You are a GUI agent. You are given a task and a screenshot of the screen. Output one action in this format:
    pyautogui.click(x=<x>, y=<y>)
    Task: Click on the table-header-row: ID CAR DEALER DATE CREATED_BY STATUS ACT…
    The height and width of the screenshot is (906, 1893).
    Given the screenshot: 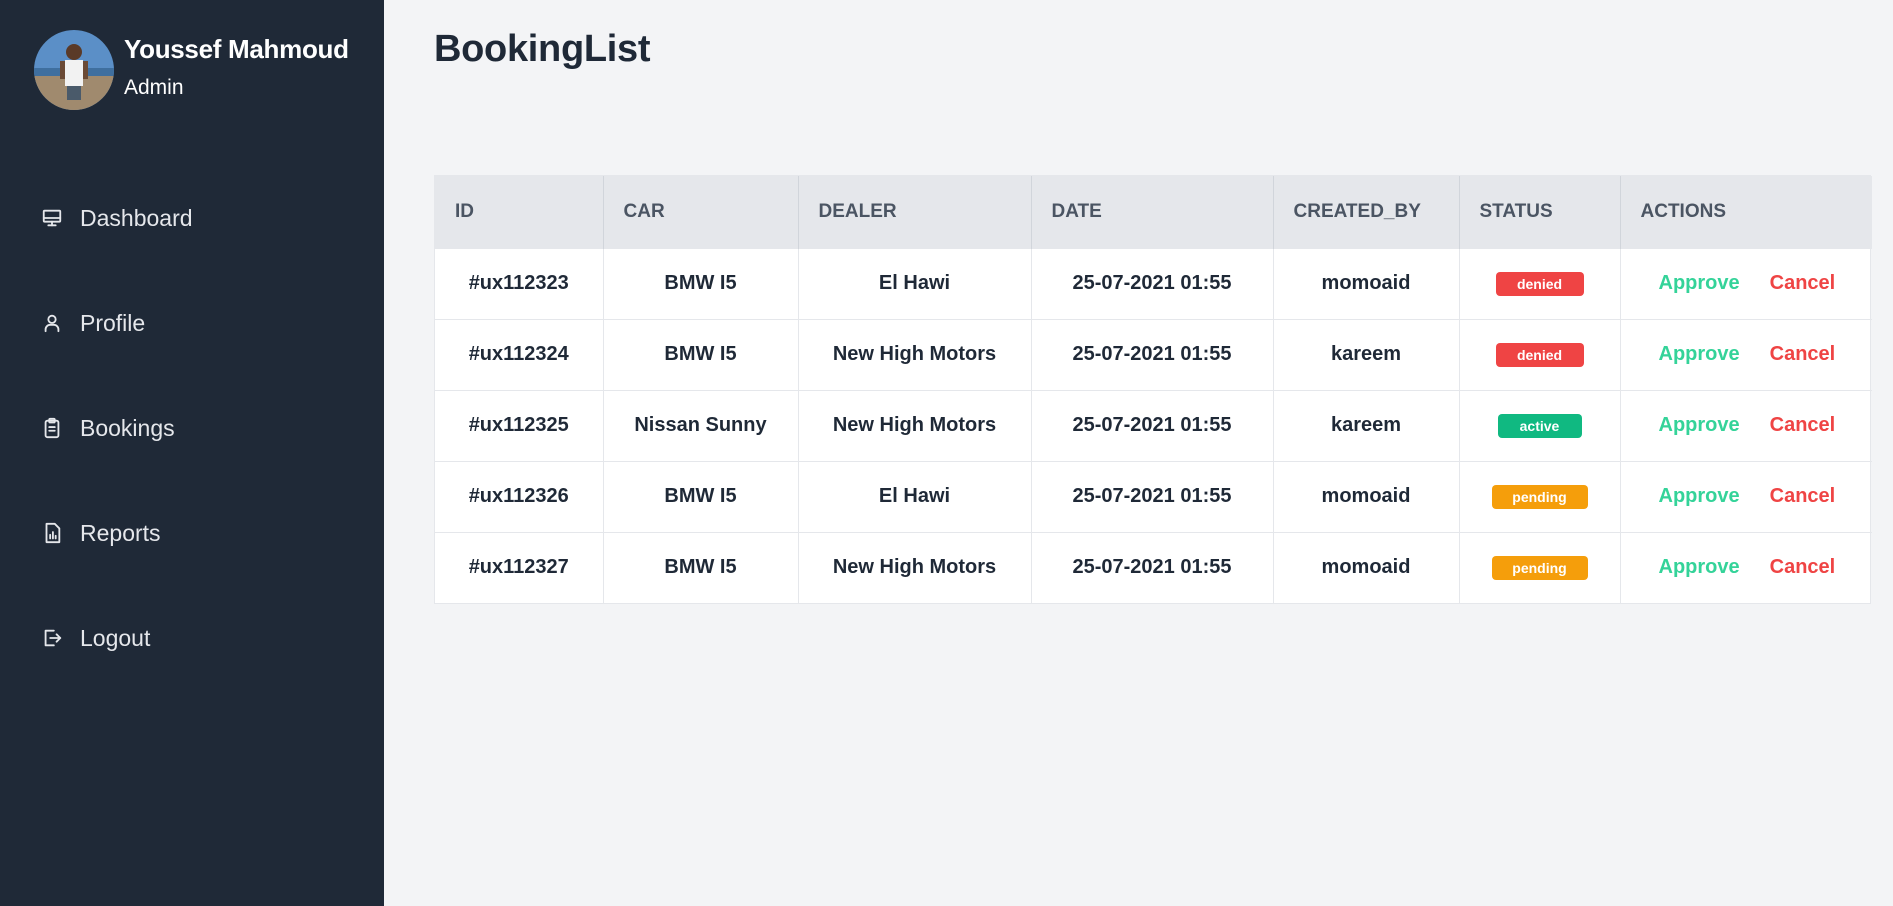 What is the action you would take?
    pyautogui.click(x=1153, y=212)
    